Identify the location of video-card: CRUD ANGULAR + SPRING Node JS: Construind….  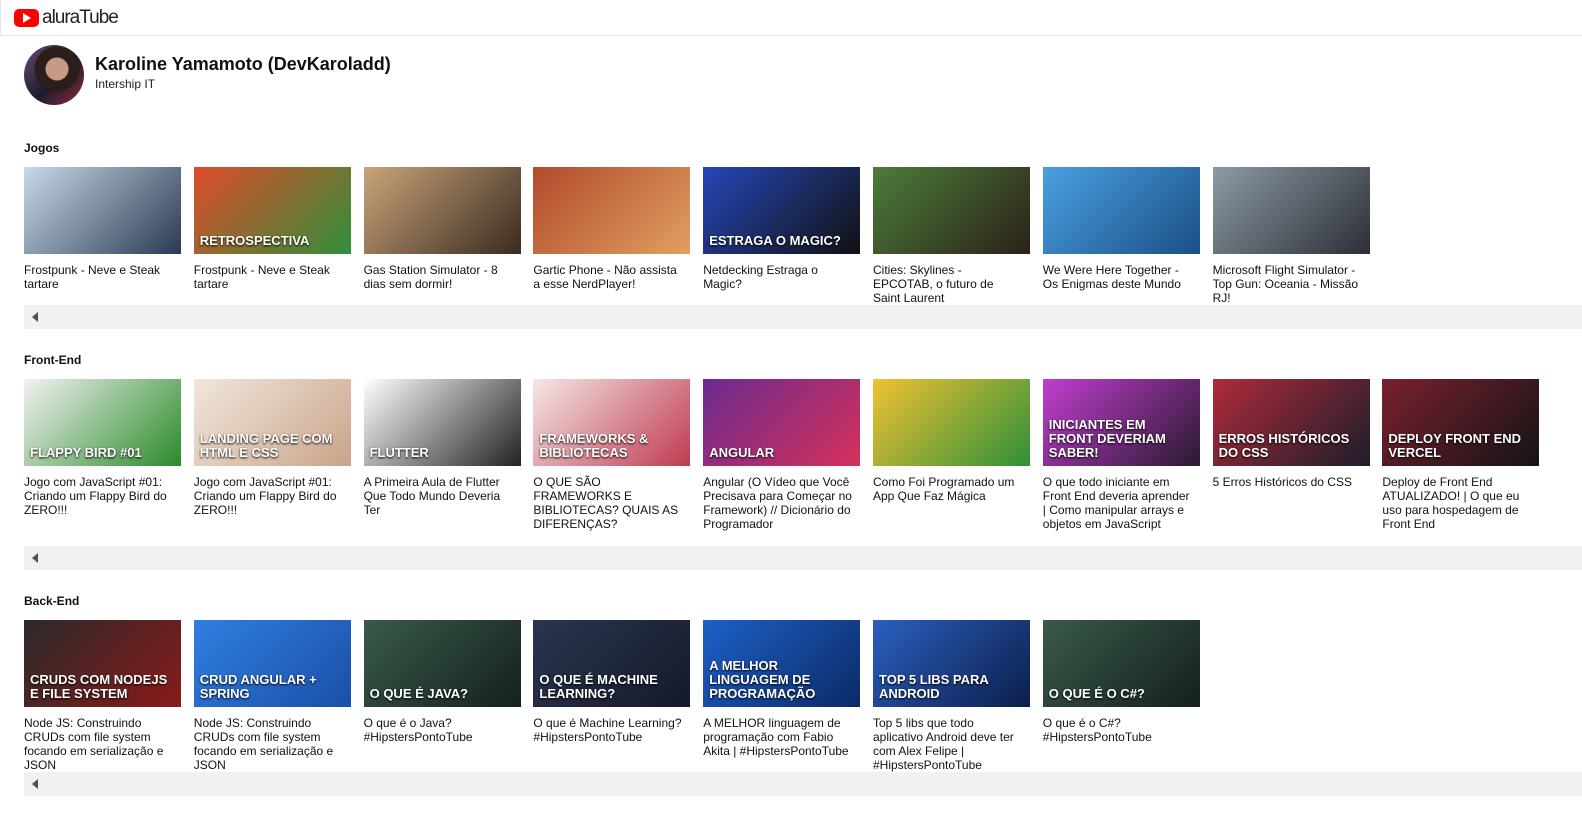
(272, 696).